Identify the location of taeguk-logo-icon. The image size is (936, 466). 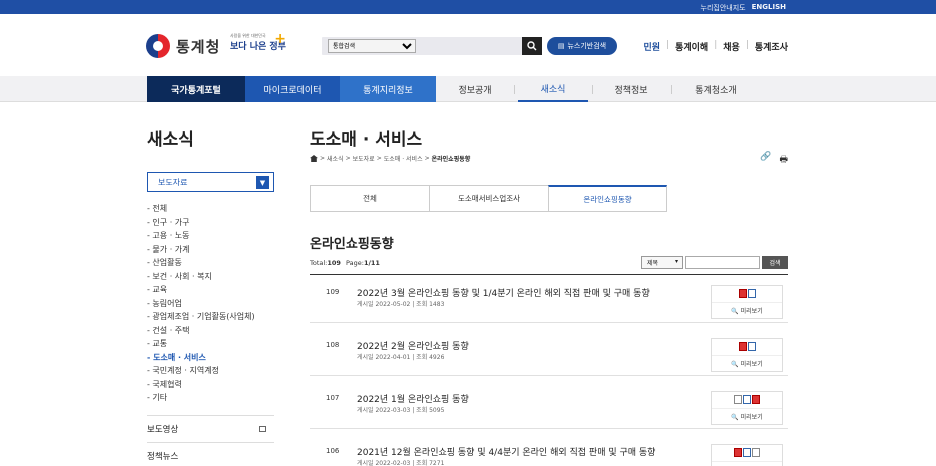
(158, 46).